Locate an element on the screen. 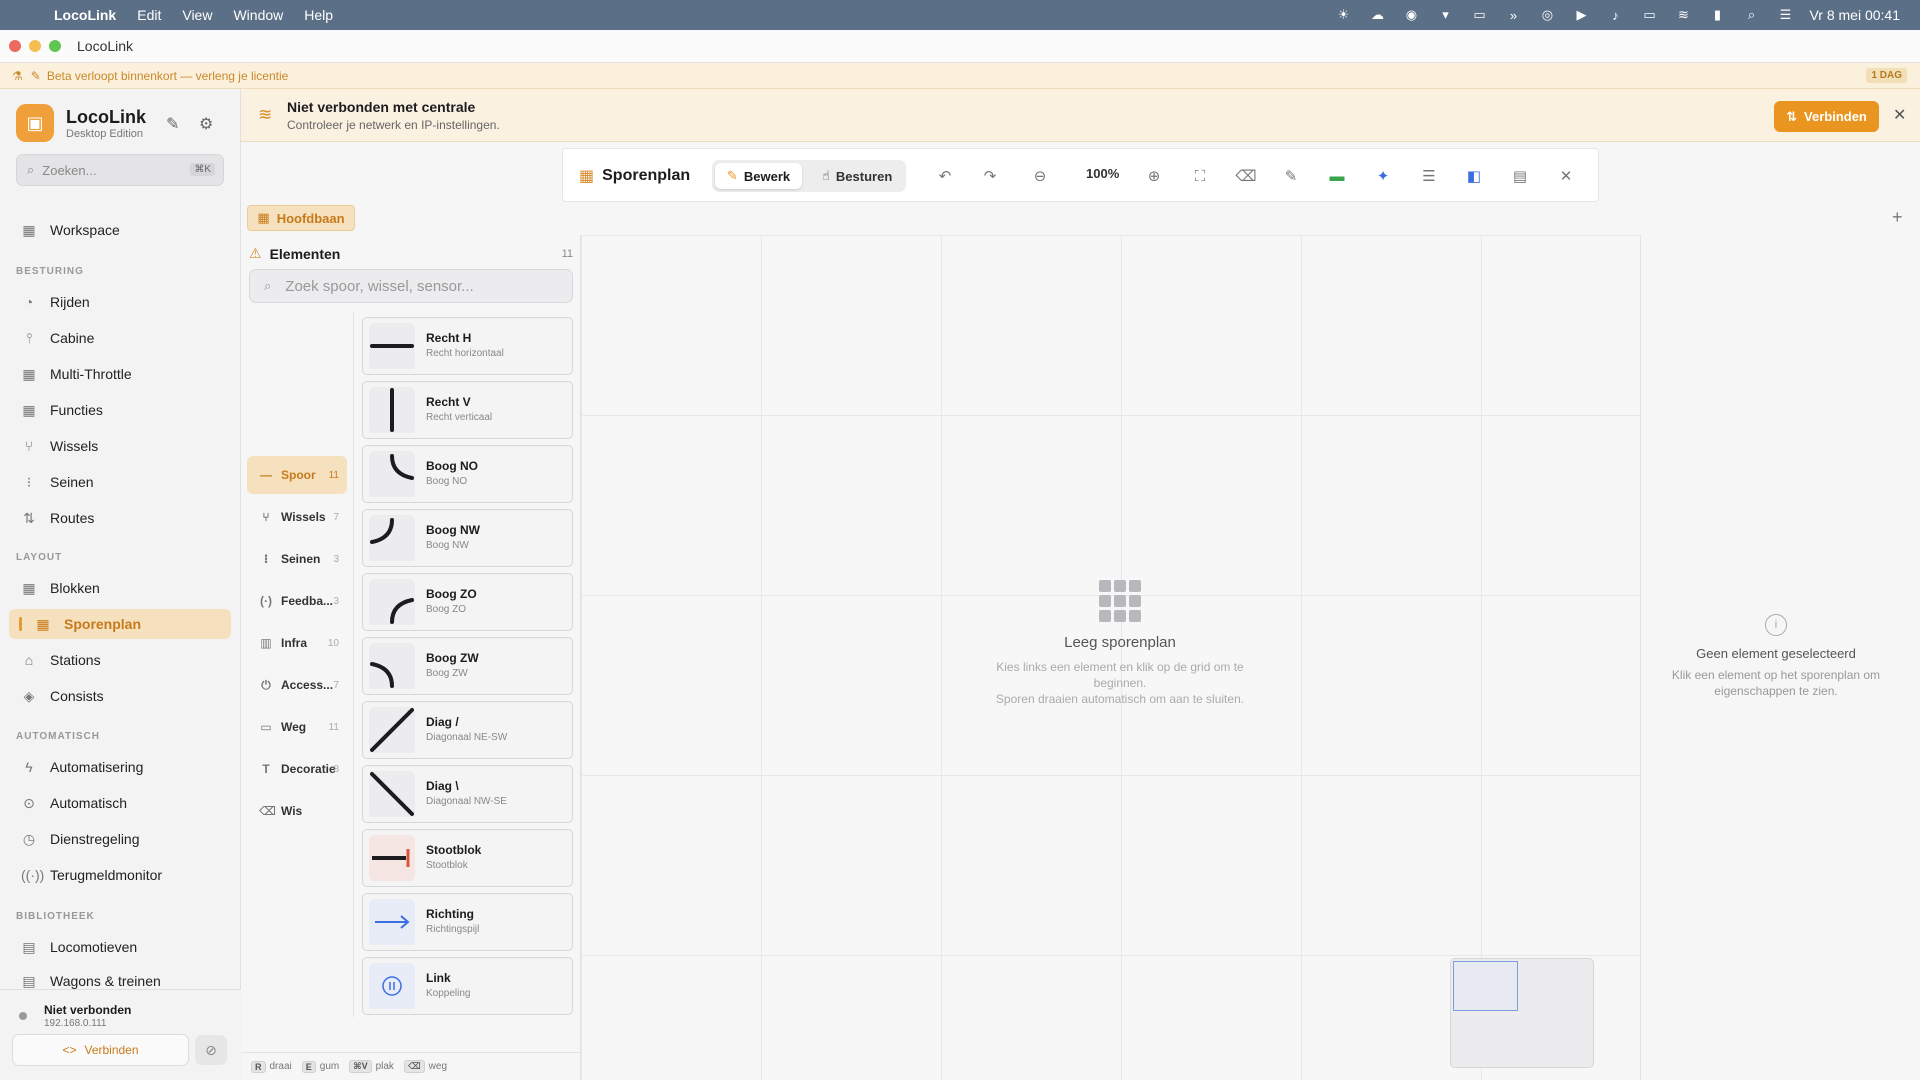 This screenshot has height=1080, width=1920. sidebar-search: ⌕ Zoeken... ⌘K is located at coordinates (120, 170).